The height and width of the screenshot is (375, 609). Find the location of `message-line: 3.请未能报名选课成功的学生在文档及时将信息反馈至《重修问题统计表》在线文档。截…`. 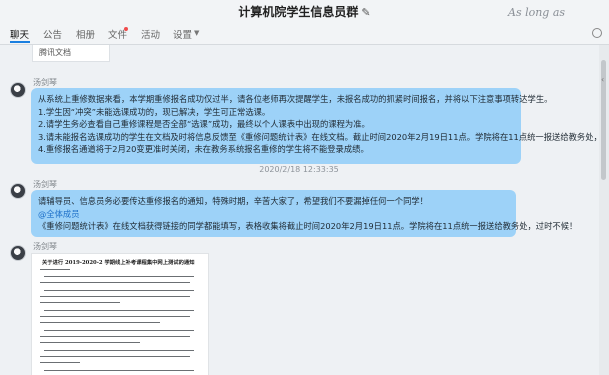

message-line: 3.请未能报名选课成功的学生在文档及时将信息反馈至《重修问题统计表》在线文档。截… is located at coordinates (318, 136).